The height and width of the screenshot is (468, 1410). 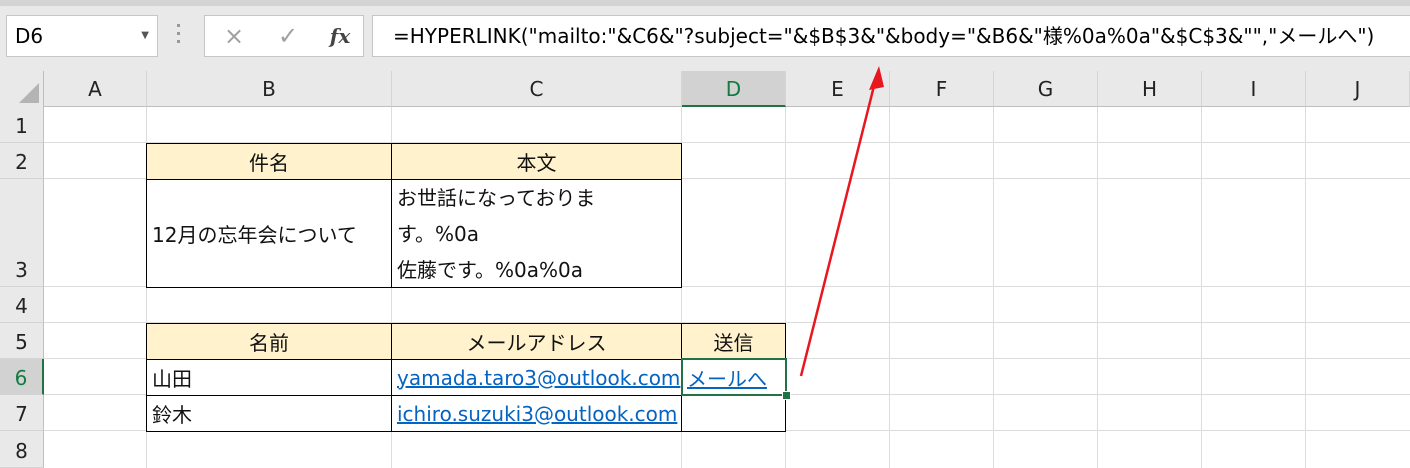 What do you see at coordinates (841, 221) in the screenshot?
I see `annotation-arrow-icon` at bounding box center [841, 221].